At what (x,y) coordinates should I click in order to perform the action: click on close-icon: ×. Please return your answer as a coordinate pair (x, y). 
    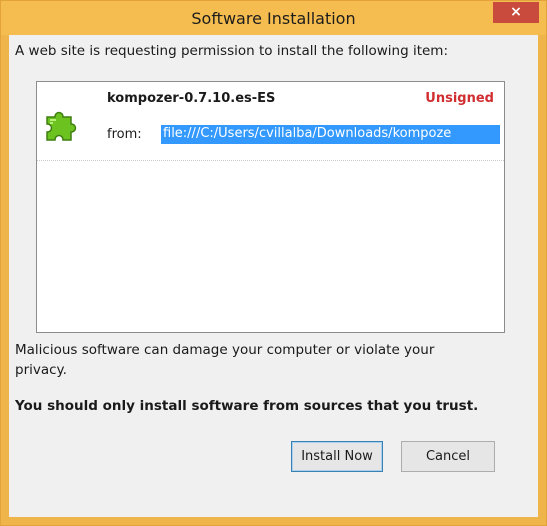
    Looking at the image, I should click on (516, 12).